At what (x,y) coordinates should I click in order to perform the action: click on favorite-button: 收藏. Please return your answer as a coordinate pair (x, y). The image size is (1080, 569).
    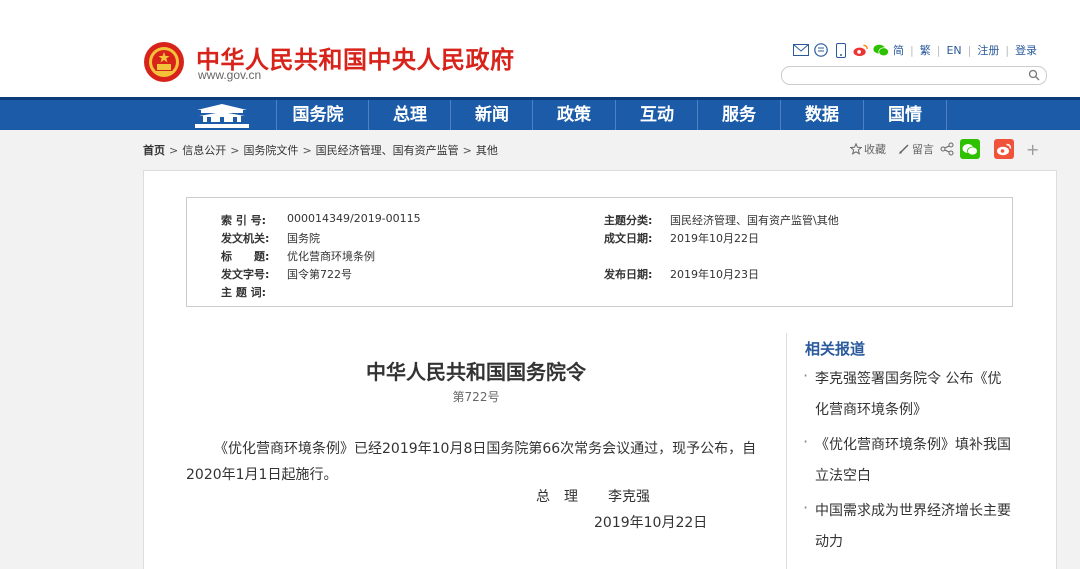
    Looking at the image, I should click on (868, 149).